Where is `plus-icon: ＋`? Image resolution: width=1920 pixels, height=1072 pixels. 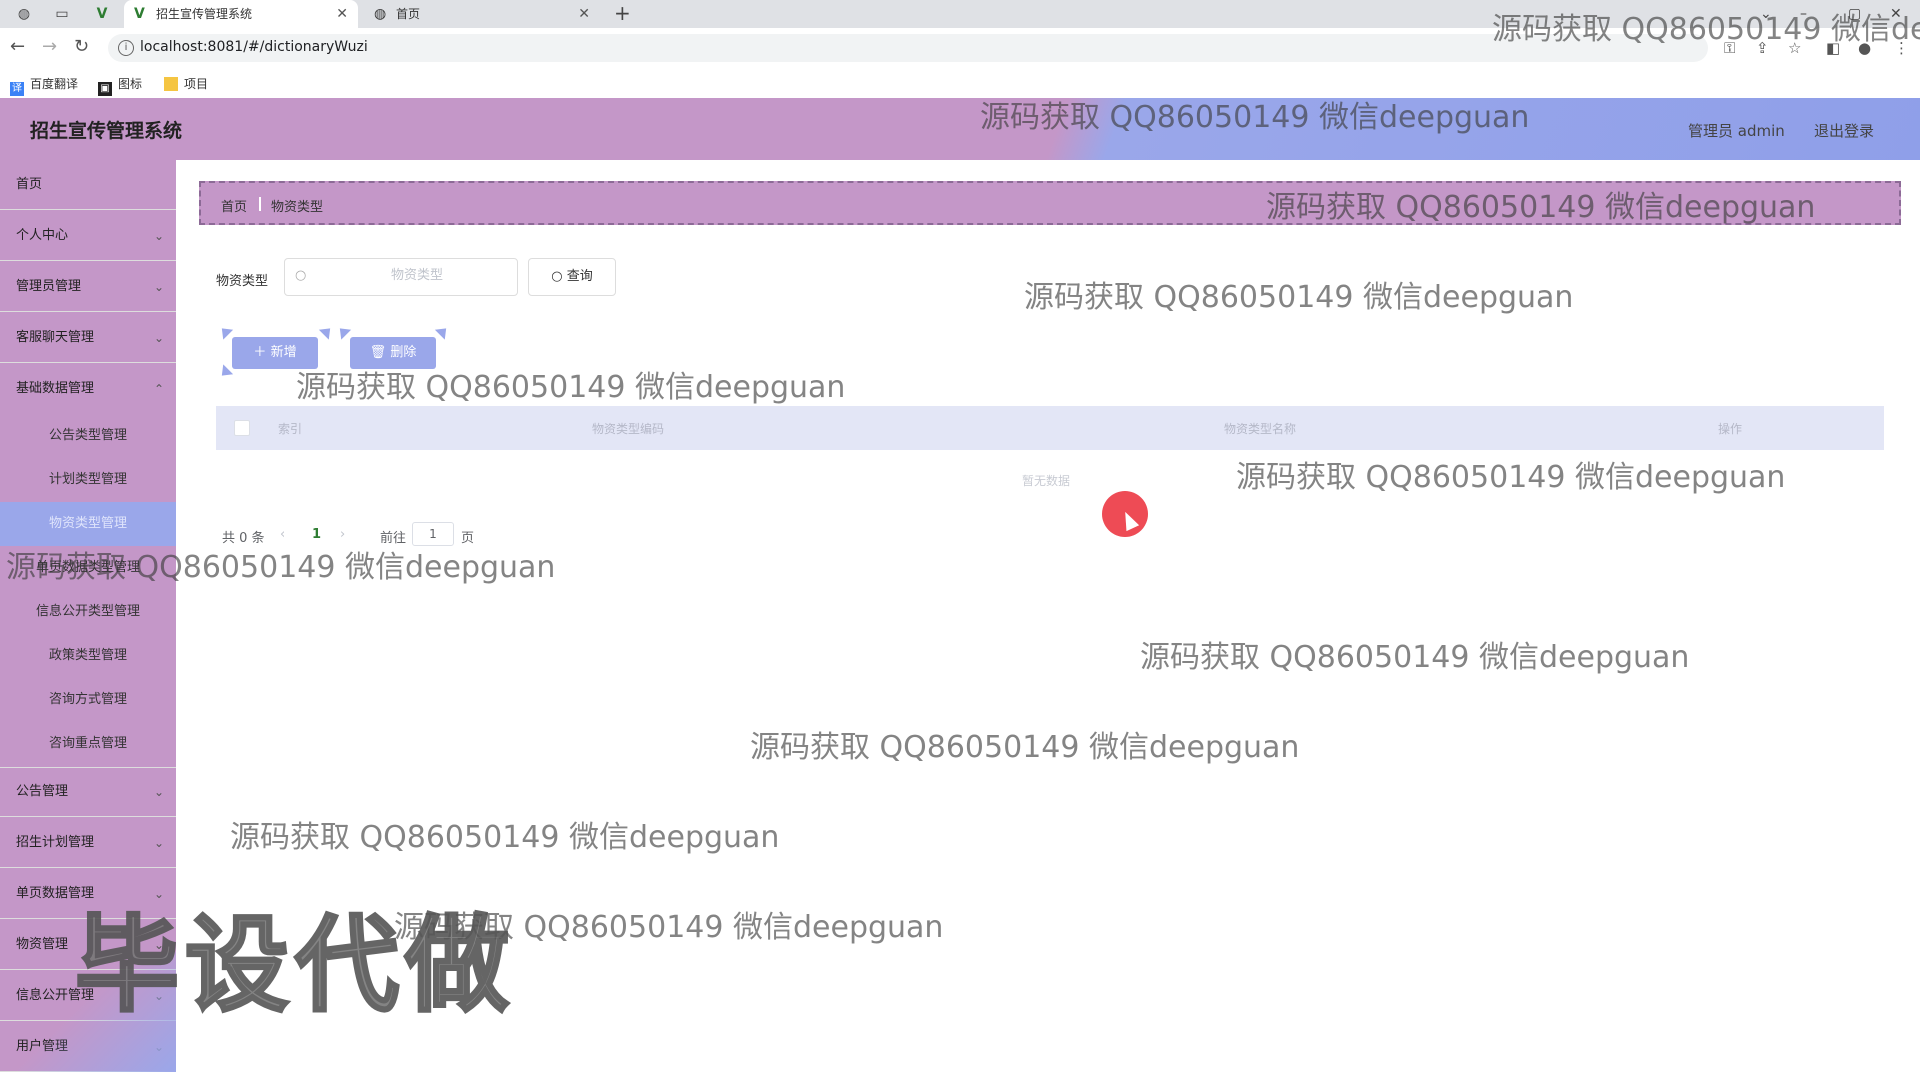
plus-icon: ＋ is located at coordinates (262, 352).